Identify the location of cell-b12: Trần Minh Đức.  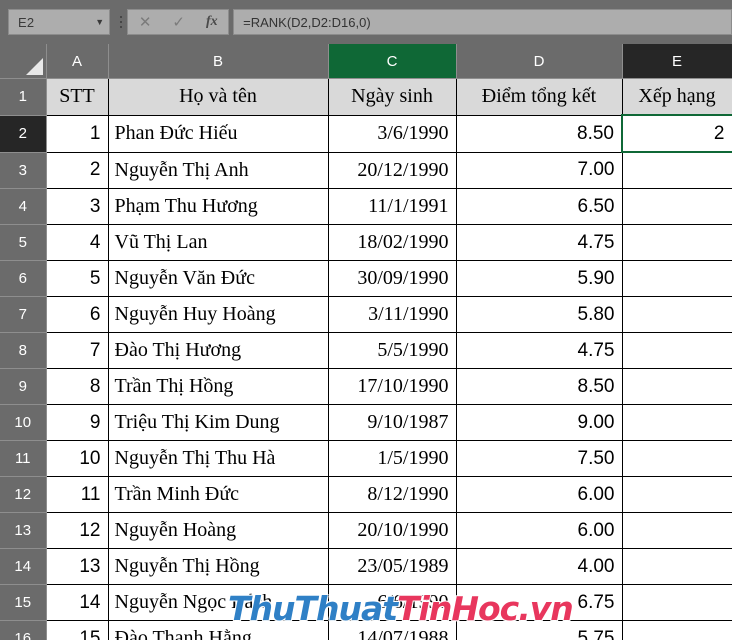
(218, 494).